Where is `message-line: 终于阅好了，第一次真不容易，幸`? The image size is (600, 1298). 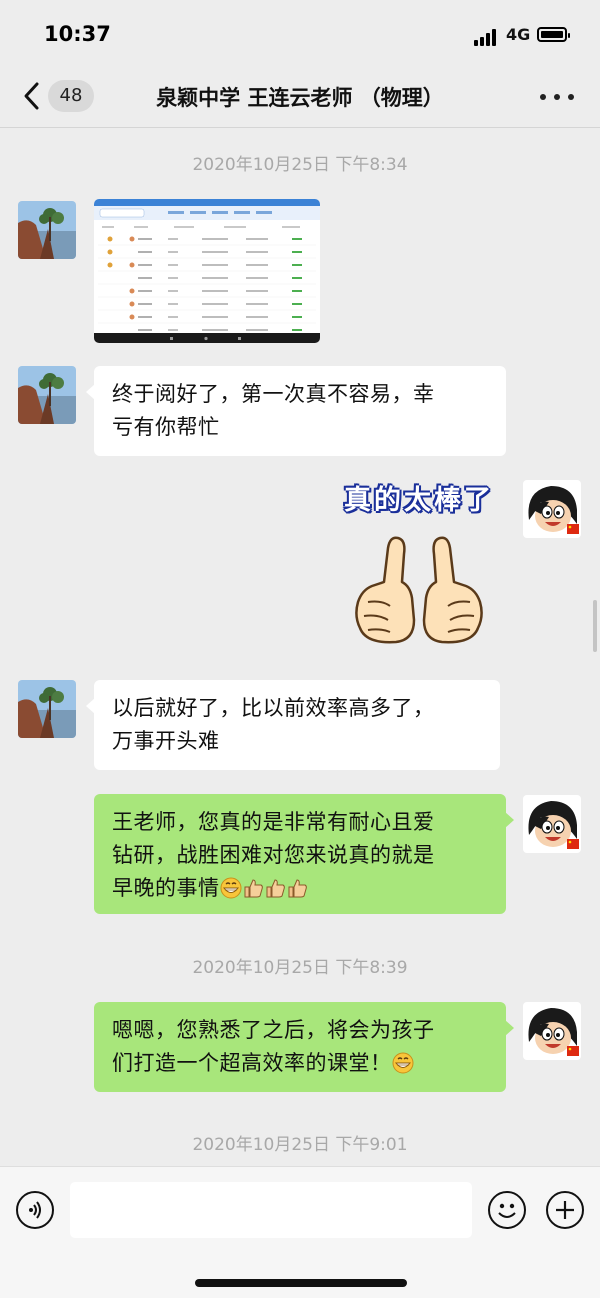
message-line: 终于阅好了，第一次真不容易，幸 is located at coordinates (273, 394).